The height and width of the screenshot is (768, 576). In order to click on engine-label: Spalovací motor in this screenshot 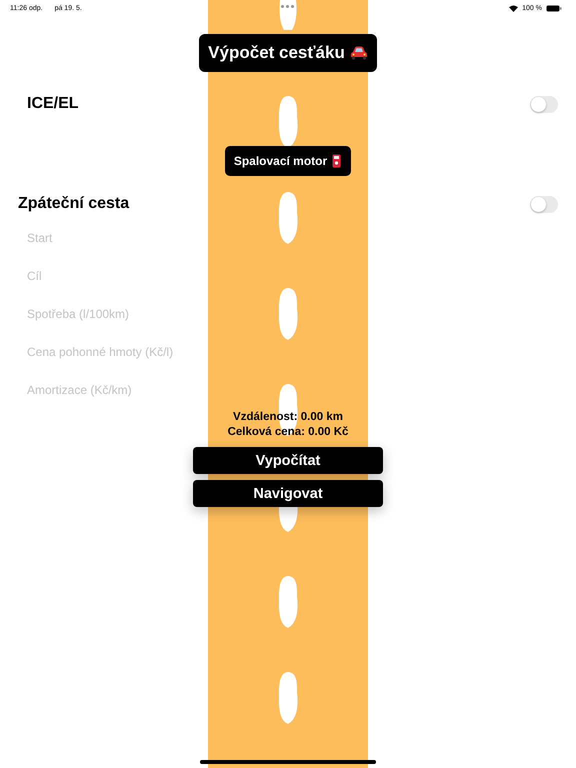, I will do `click(281, 161)`.